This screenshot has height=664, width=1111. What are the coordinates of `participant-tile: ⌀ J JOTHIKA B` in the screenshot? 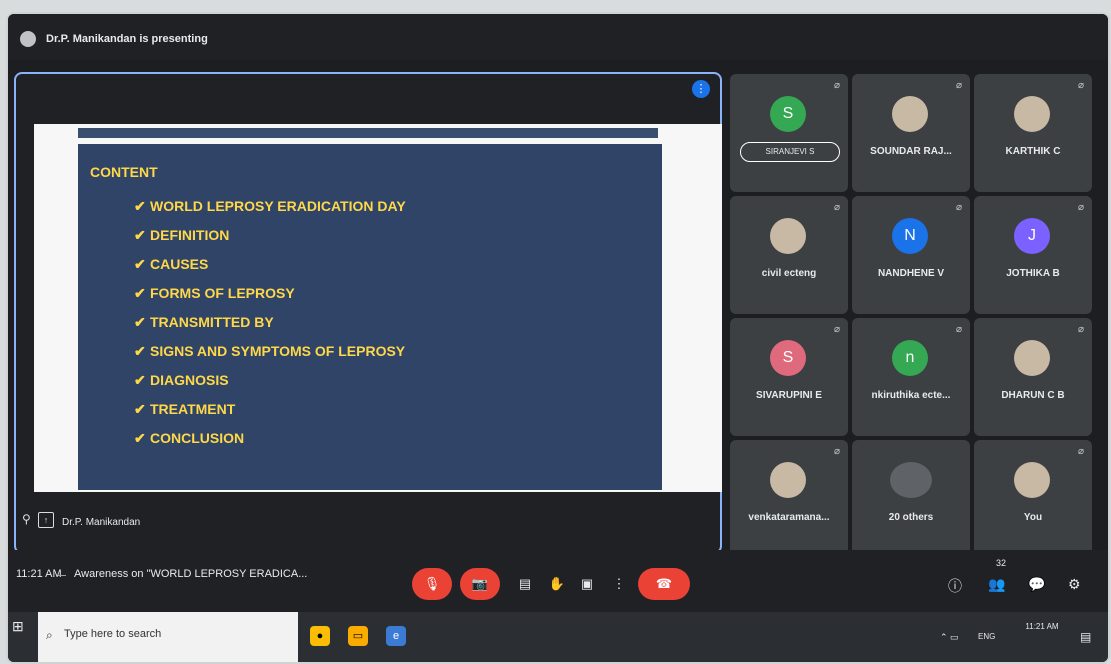 It's located at (1033, 255).